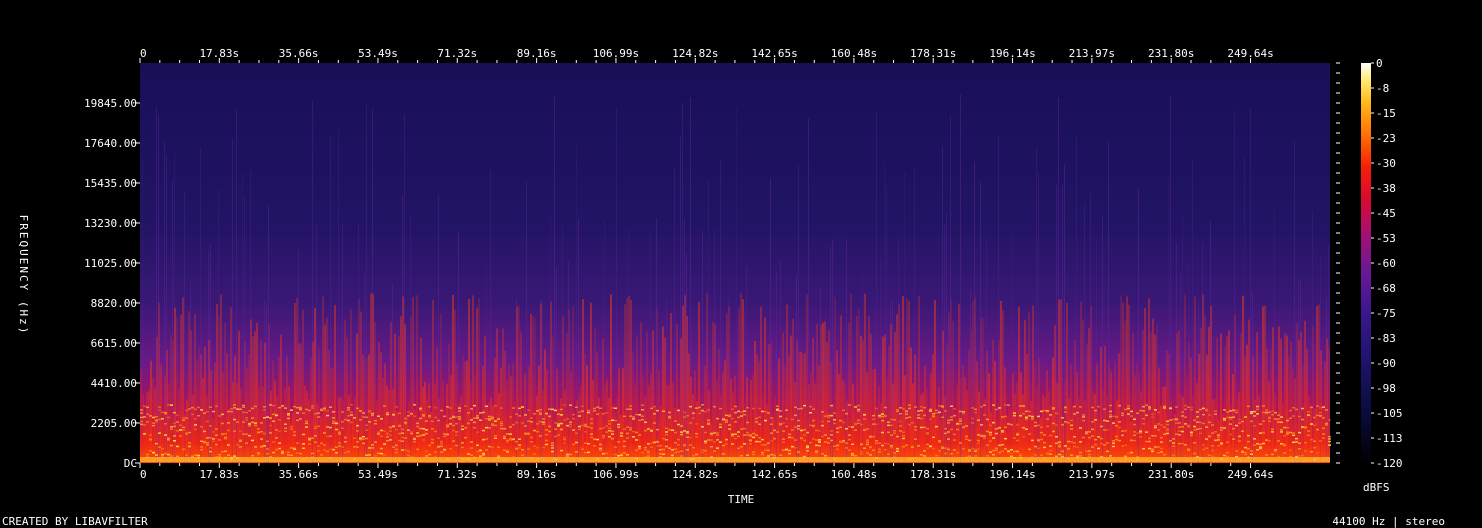 The image size is (1482, 528). What do you see at coordinates (1379, 63) in the screenshot?
I see `colorbar-tick-label: 0` at bounding box center [1379, 63].